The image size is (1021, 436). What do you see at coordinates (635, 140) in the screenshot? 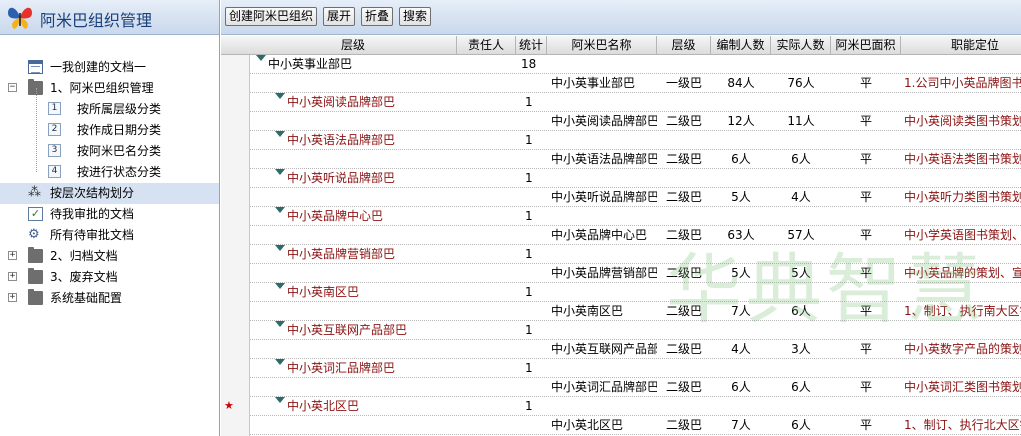
I see `group-row: 中小英语法品牌部巴 1` at bounding box center [635, 140].